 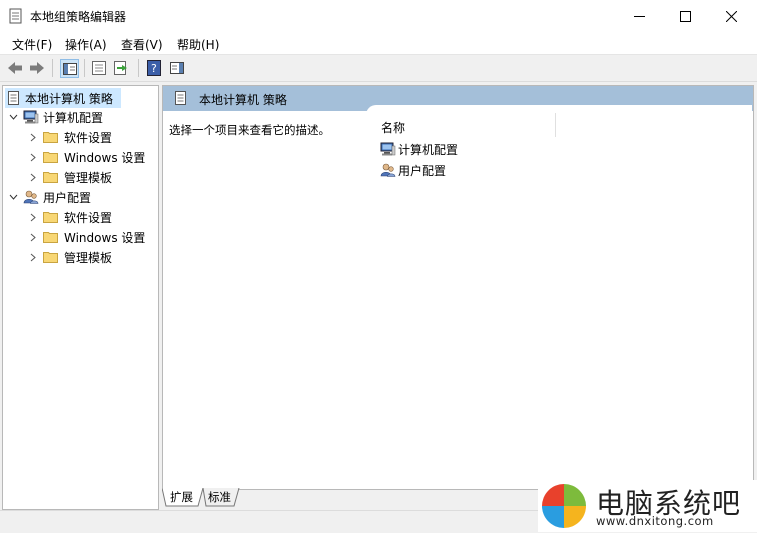 What do you see at coordinates (393, 127) in the screenshot?
I see `column-header-name: 名称` at bounding box center [393, 127].